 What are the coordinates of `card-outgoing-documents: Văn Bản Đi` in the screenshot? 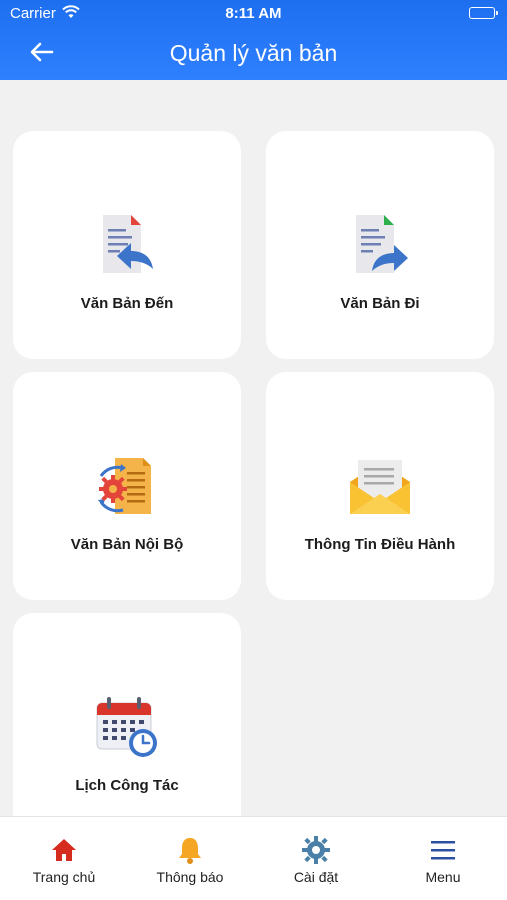 It's located at (380, 245).